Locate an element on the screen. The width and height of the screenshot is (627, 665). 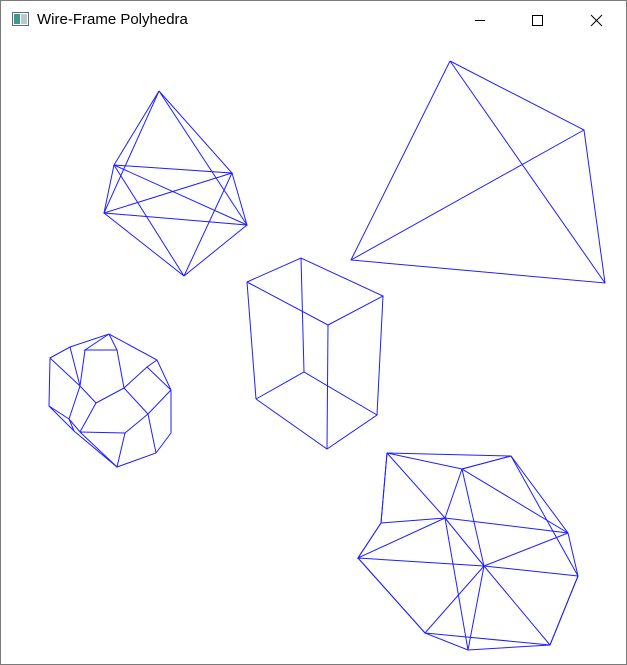
app-window-icon is located at coordinates (20, 19).